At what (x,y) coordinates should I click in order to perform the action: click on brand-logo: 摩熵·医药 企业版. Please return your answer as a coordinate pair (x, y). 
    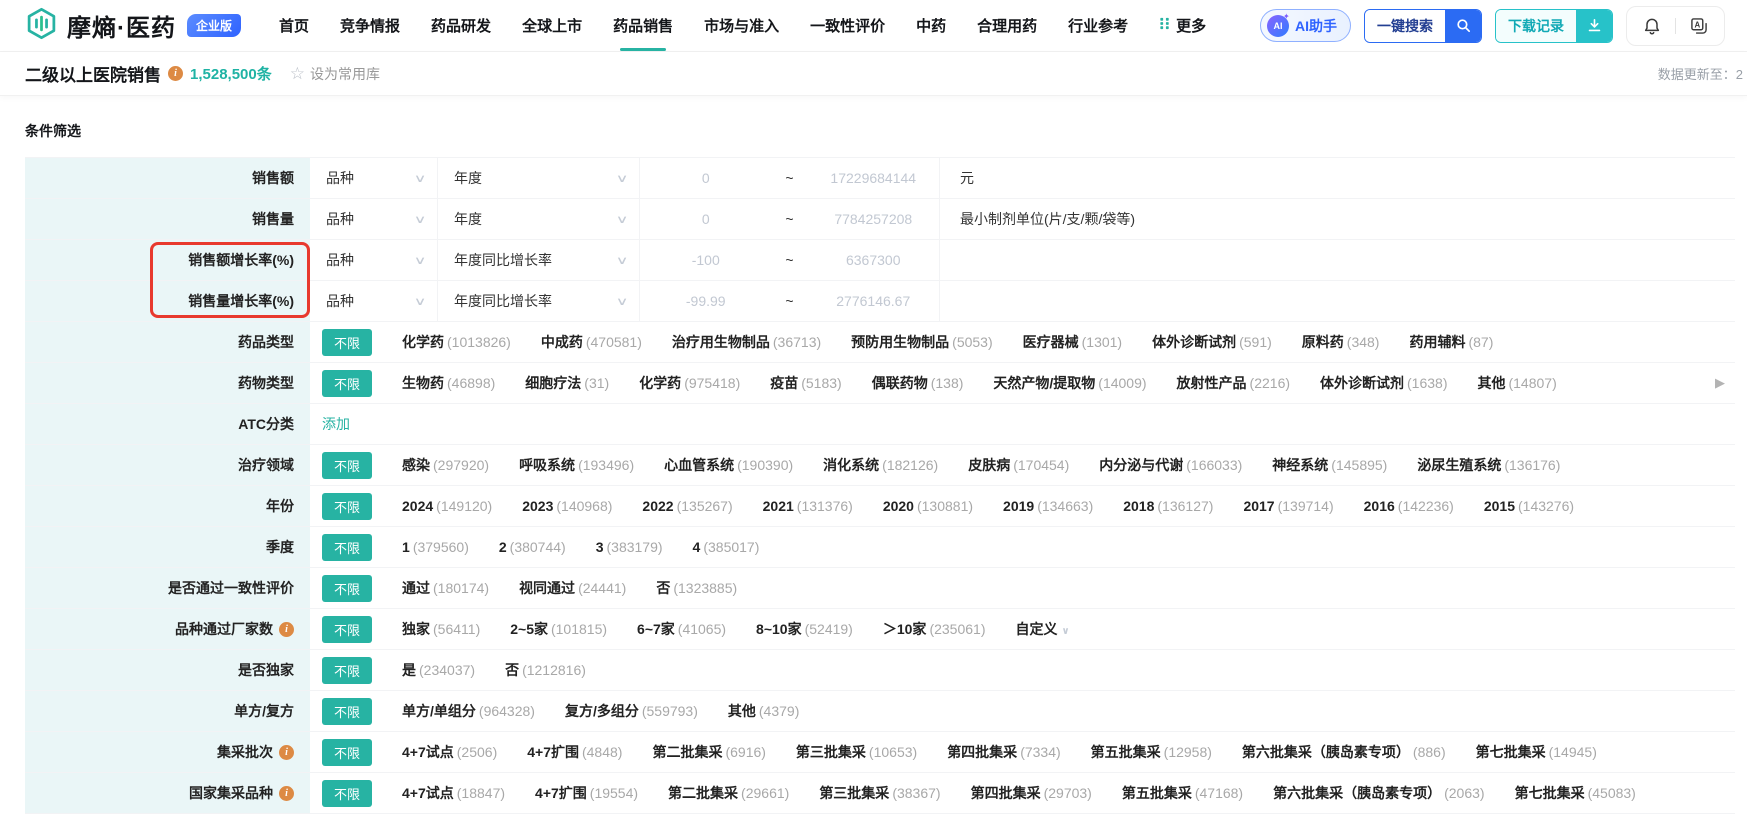
    Looking at the image, I should click on (133, 26).